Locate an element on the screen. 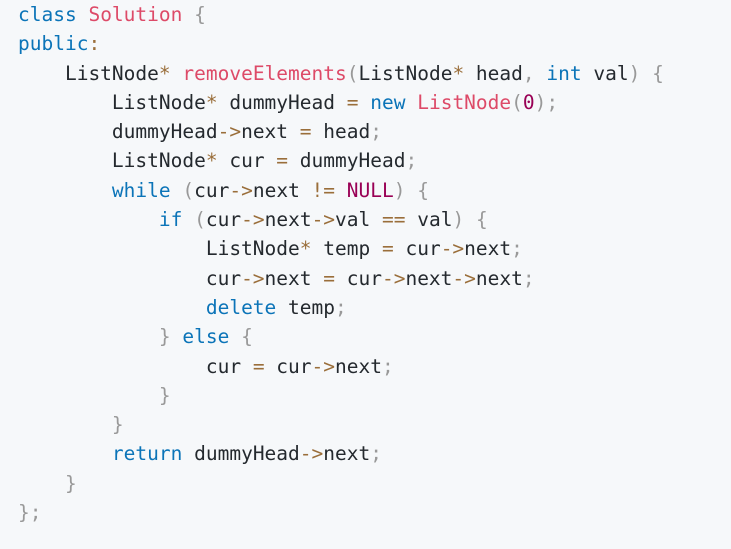  code-line: } else { is located at coordinates (374, 336).